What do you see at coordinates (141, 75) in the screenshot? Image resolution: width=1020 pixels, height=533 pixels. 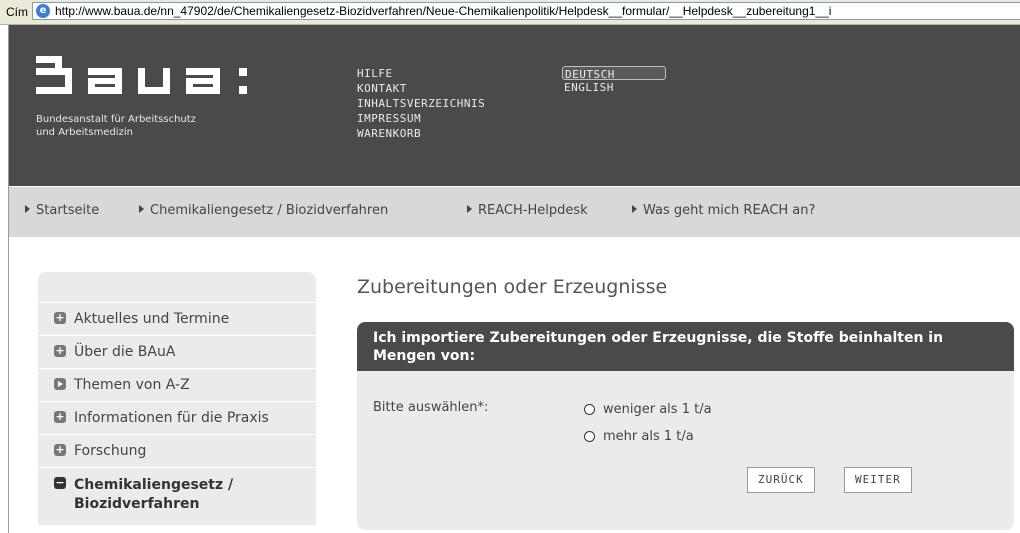 I see `baua-logo-graphic` at bounding box center [141, 75].